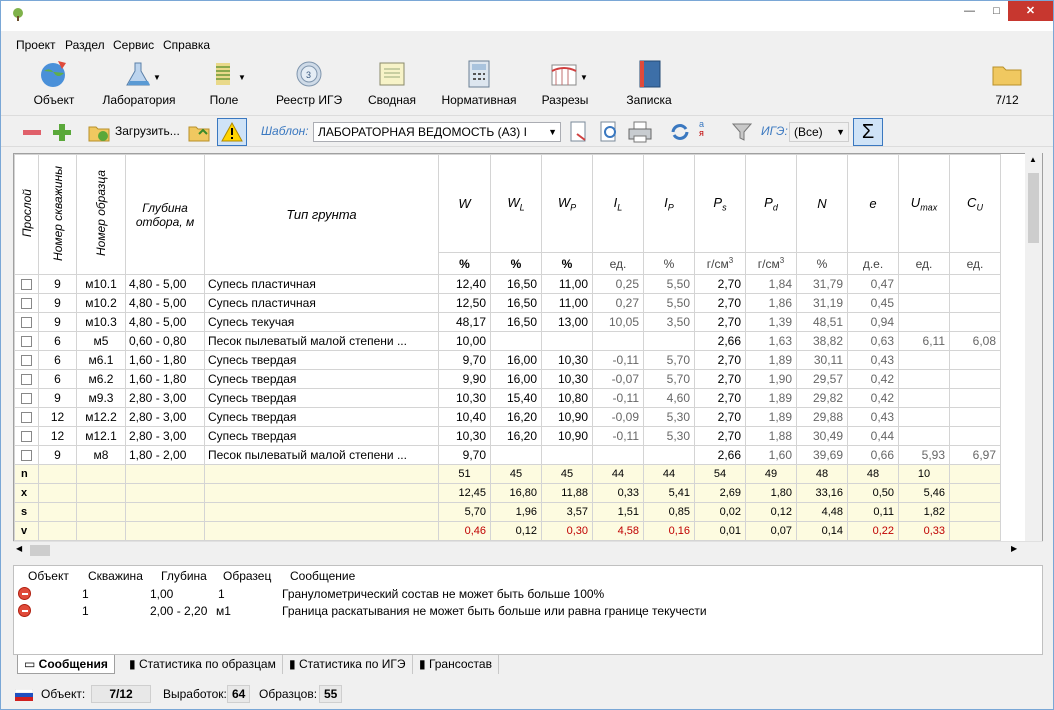 This screenshot has height=710, width=1054. Describe the element at coordinates (479, 83) in the screenshot. I see `ribbon-normative-button: Нормативная` at that location.